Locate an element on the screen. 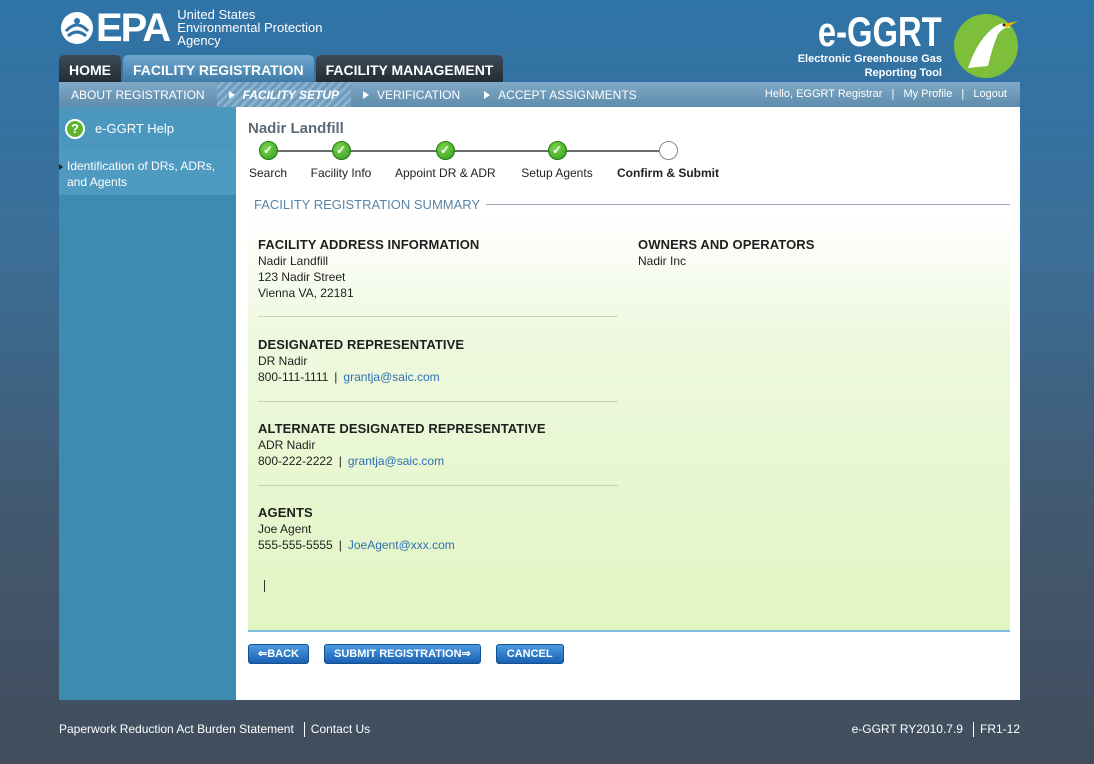  help-link: ? e-GGRT Help is located at coordinates (147, 128).